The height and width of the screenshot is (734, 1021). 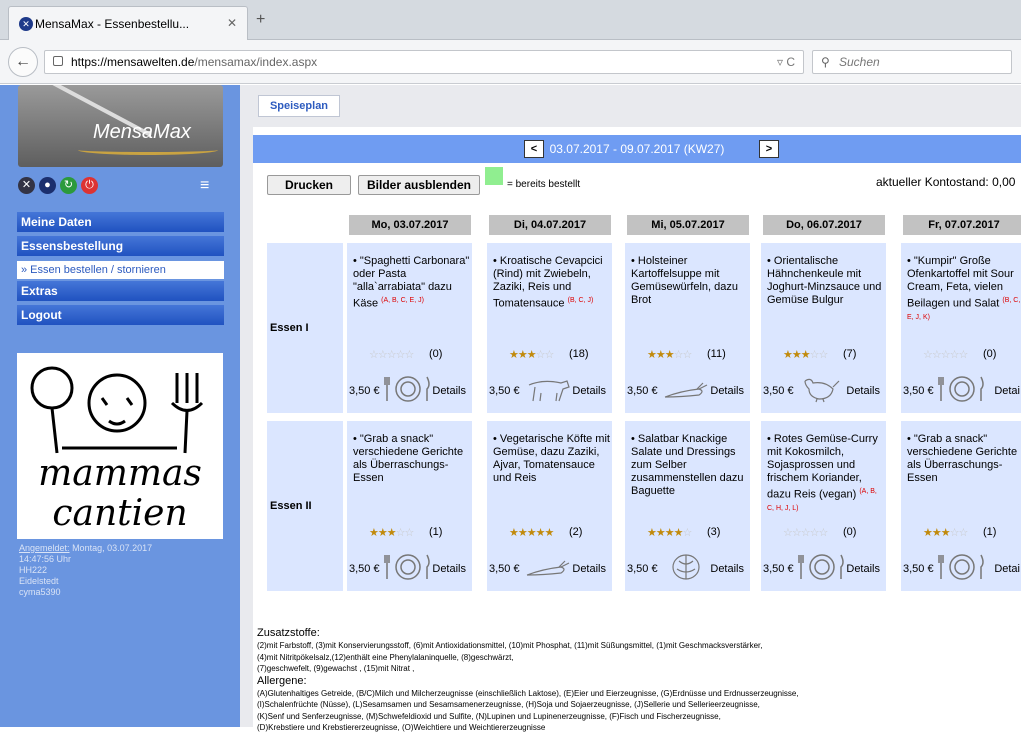 What do you see at coordinates (119, 513) in the screenshot?
I see `kids-logo-line2: cantien` at bounding box center [119, 513].